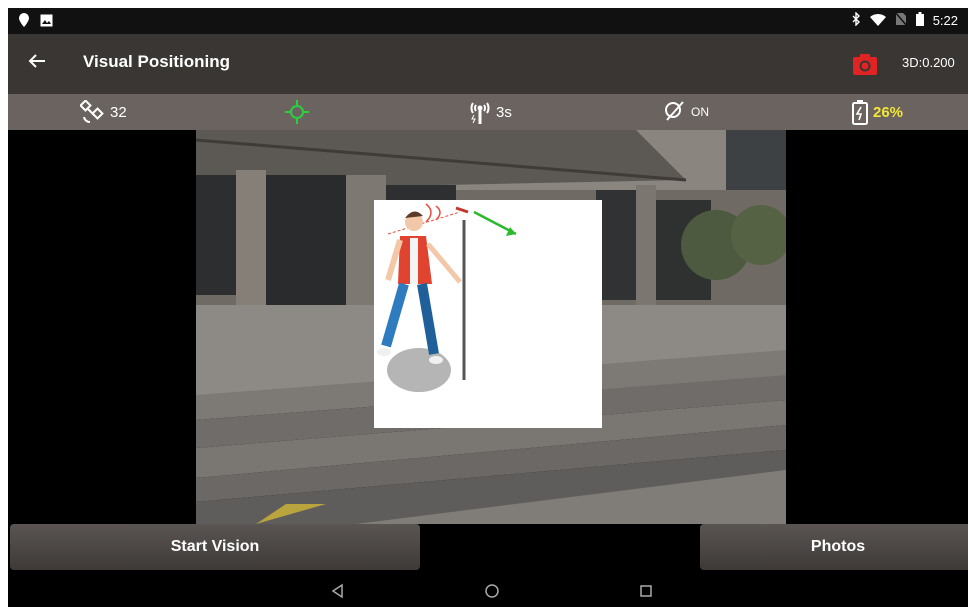 The image size is (968, 607). I want to click on radio-antenna-icon, so click(480, 113).